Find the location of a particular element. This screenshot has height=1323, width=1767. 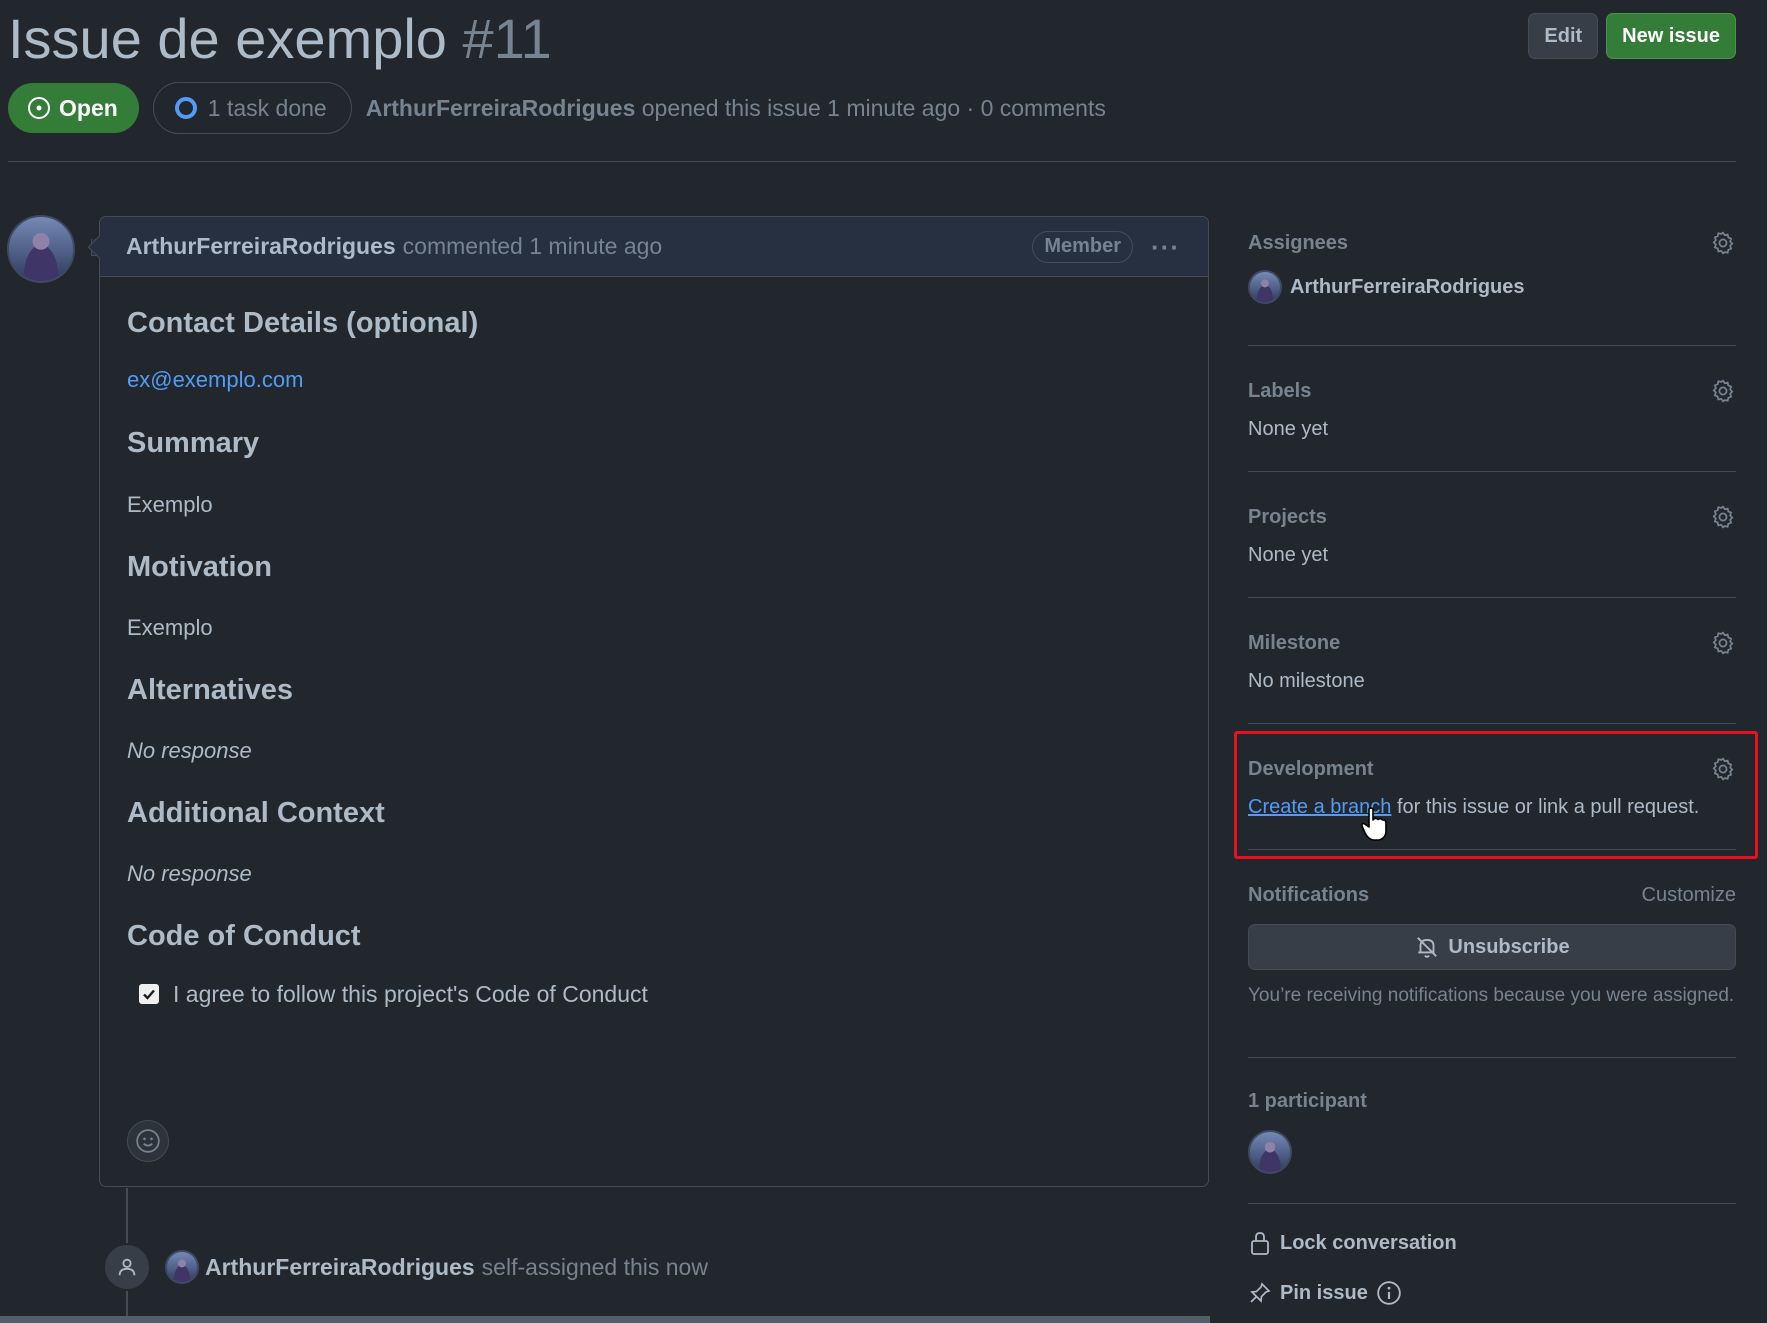

labels-label: Labels is located at coordinates (1279, 391).